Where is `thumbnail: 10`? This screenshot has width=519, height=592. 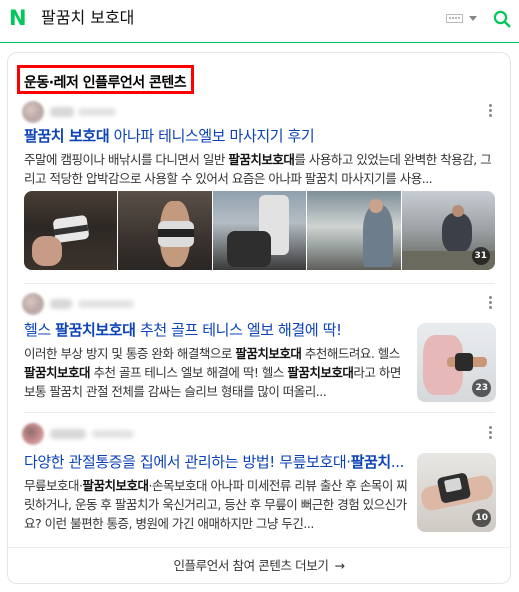 thumbnail: 10 is located at coordinates (456, 492).